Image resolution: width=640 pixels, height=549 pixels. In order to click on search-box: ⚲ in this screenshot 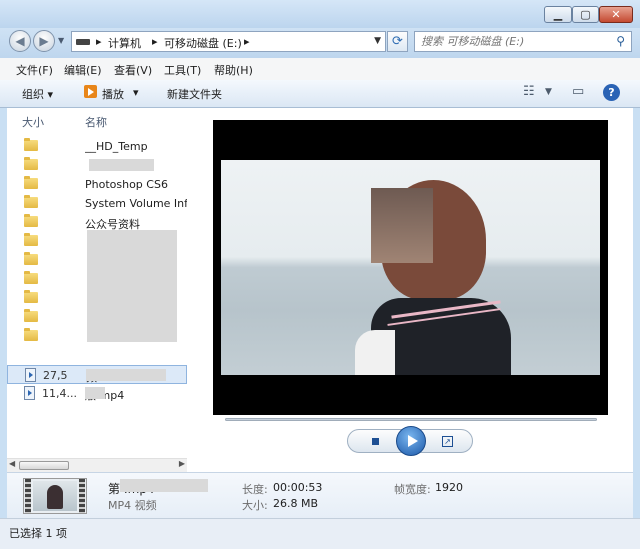, I will do `click(523, 41)`.